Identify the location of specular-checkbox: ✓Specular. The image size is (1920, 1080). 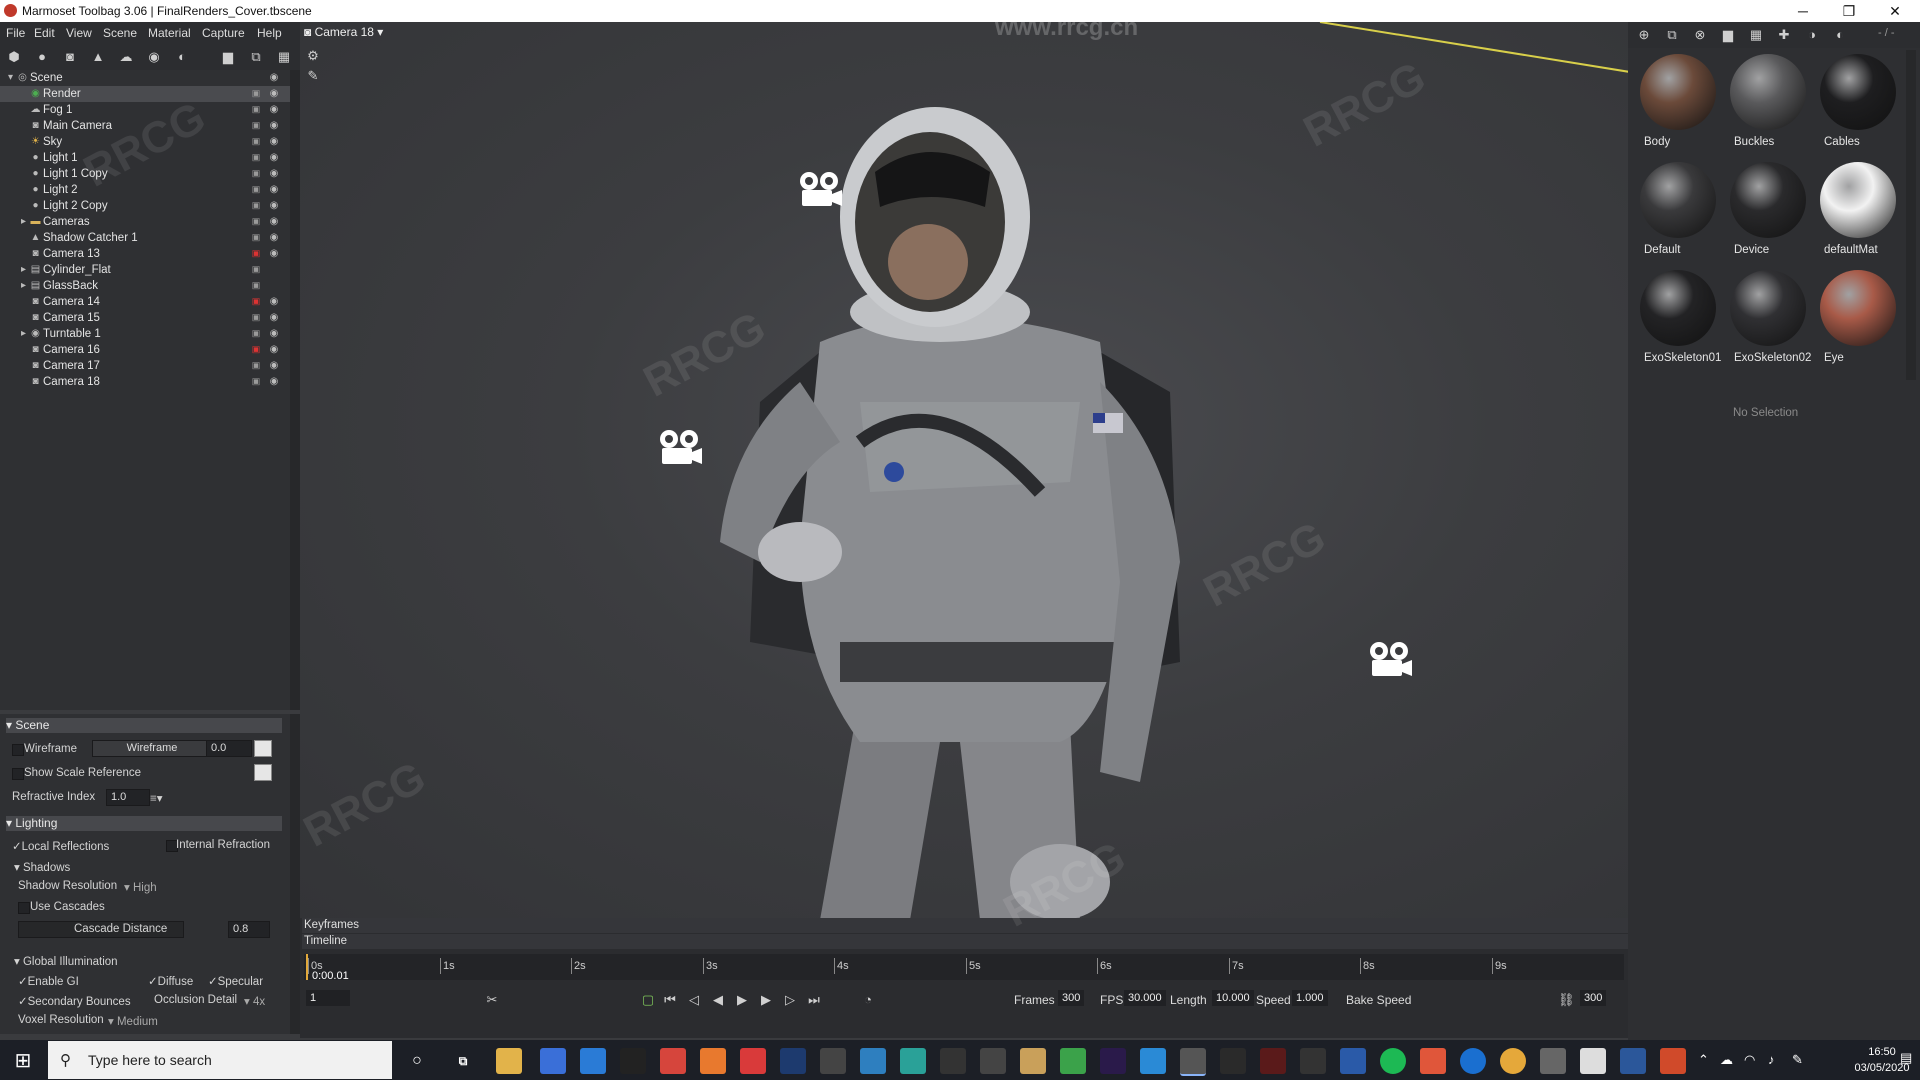
(235, 981).